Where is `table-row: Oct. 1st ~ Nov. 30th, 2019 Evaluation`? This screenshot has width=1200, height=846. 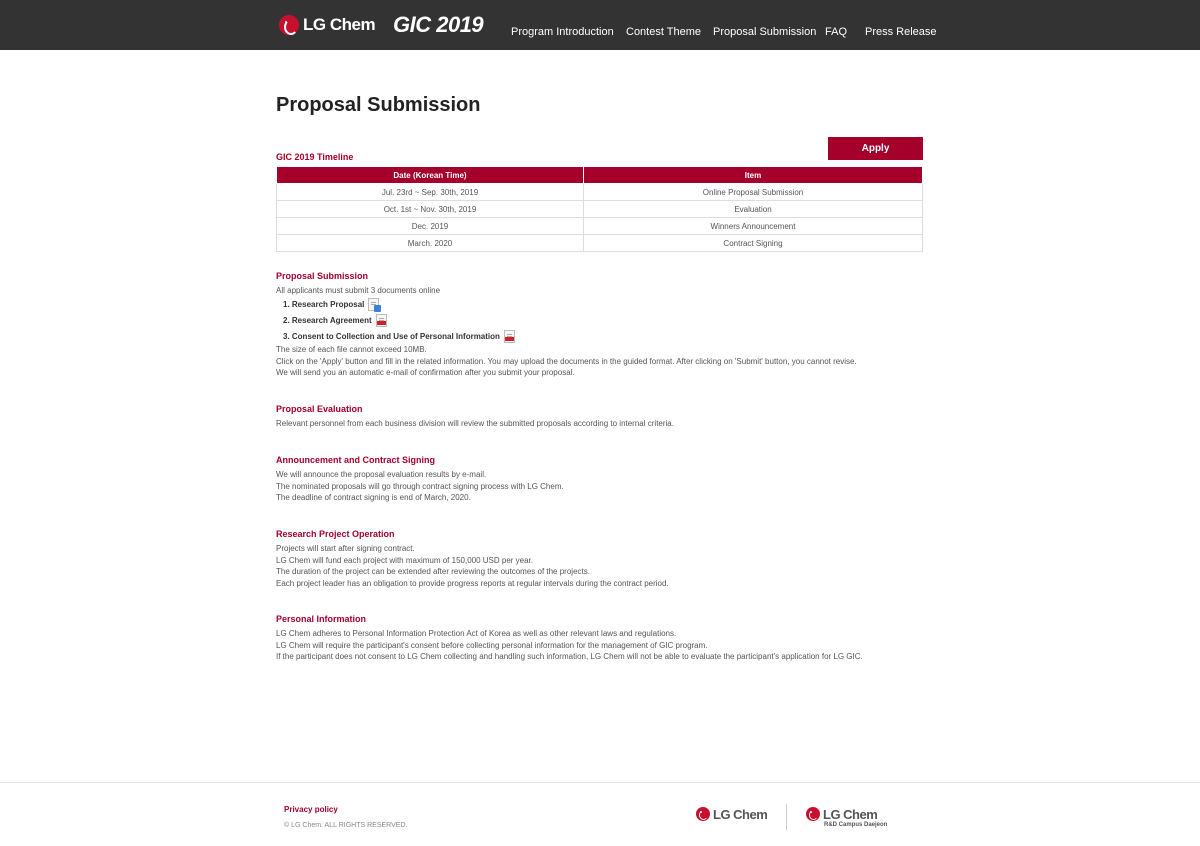
table-row: Oct. 1st ~ Nov. 30th, 2019 Evaluation is located at coordinates (599, 209).